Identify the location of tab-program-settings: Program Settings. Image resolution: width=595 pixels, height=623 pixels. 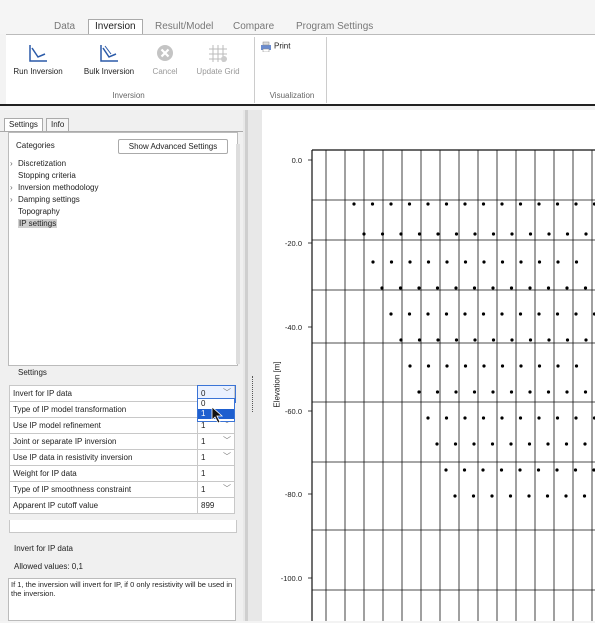
(334, 27).